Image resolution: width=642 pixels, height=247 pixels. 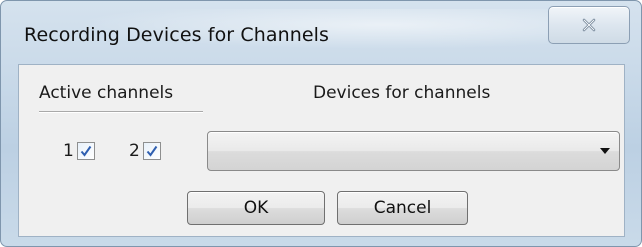 I want to click on channel-1-toggle: 1, so click(x=79, y=151).